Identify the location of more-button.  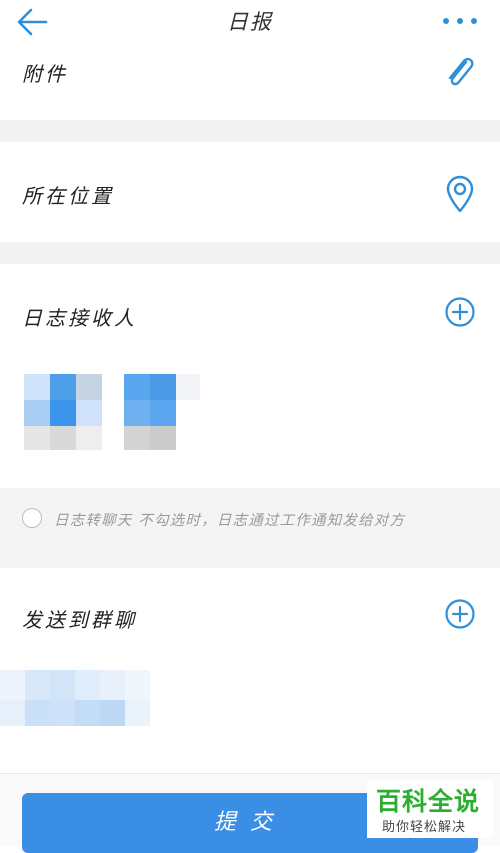
(460, 21).